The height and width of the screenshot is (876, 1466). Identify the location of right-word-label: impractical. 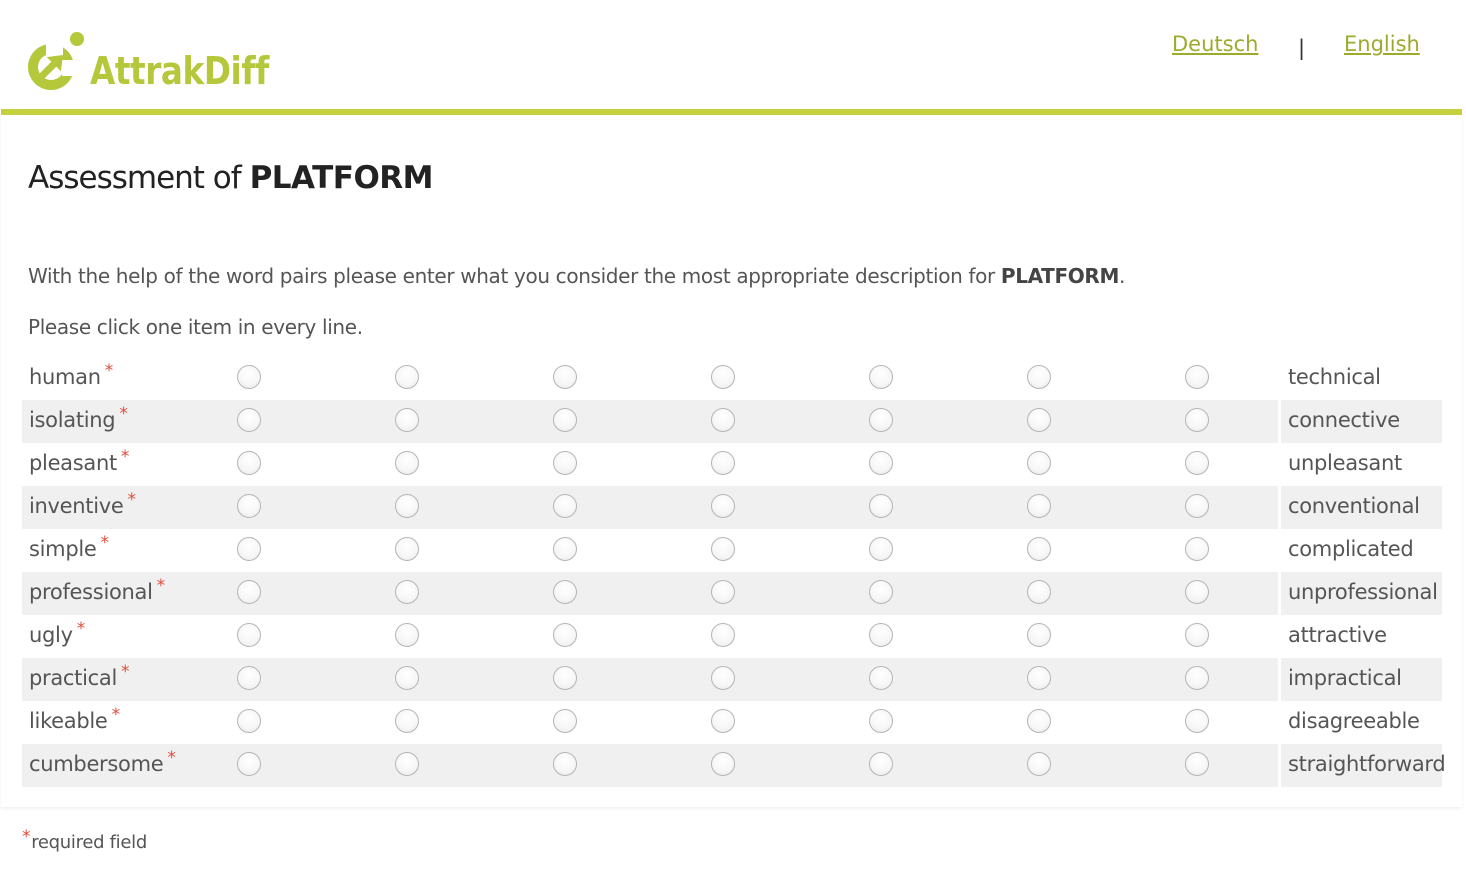
(1345, 678).